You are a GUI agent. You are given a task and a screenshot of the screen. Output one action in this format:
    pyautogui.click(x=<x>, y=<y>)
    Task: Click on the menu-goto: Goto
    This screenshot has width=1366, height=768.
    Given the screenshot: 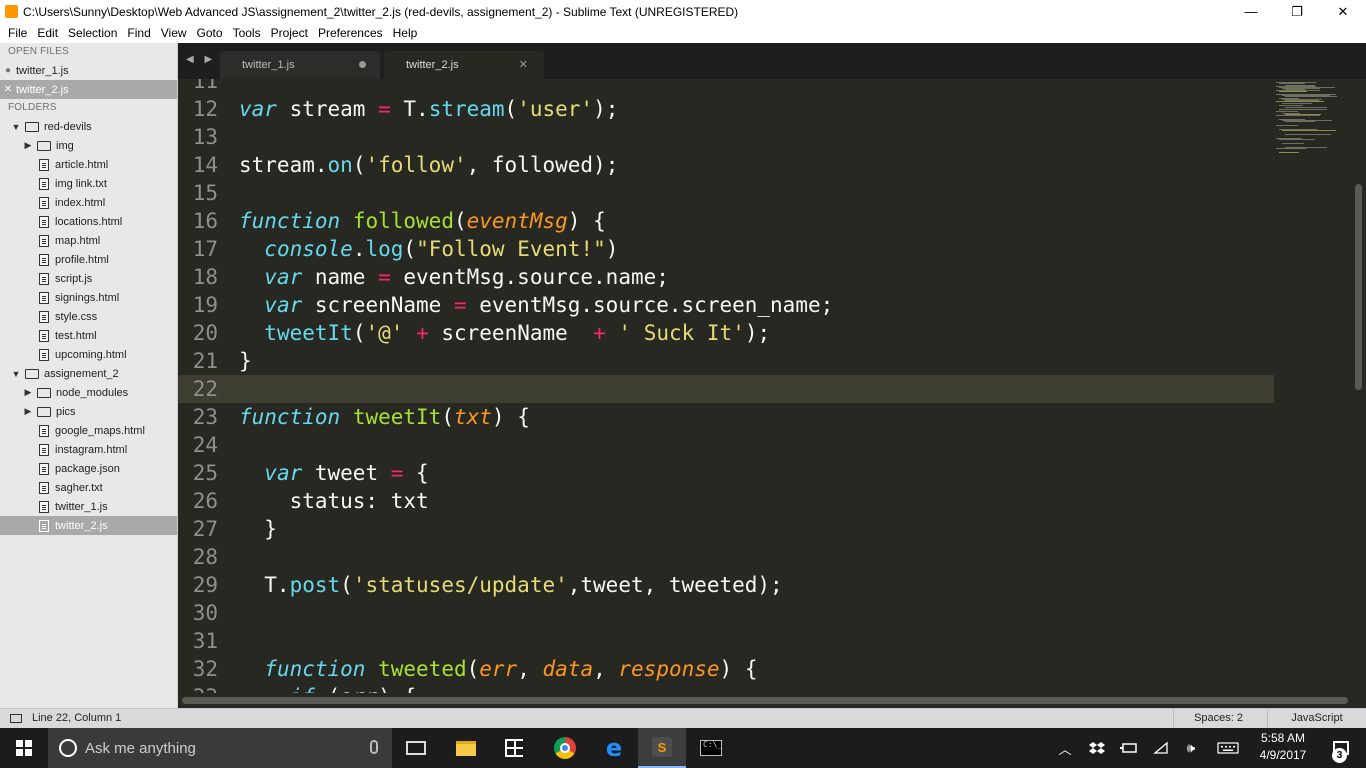 What is the action you would take?
    pyautogui.click(x=210, y=33)
    